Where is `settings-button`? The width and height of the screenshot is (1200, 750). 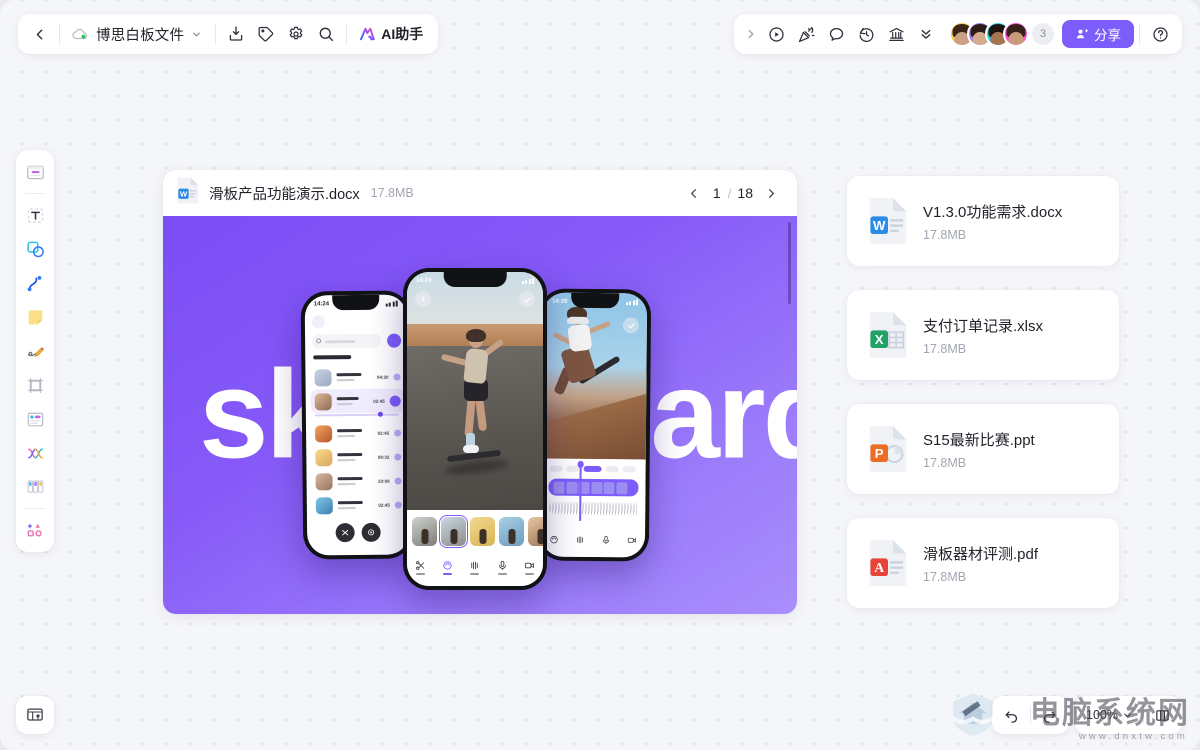
settings-button is located at coordinates (296, 34).